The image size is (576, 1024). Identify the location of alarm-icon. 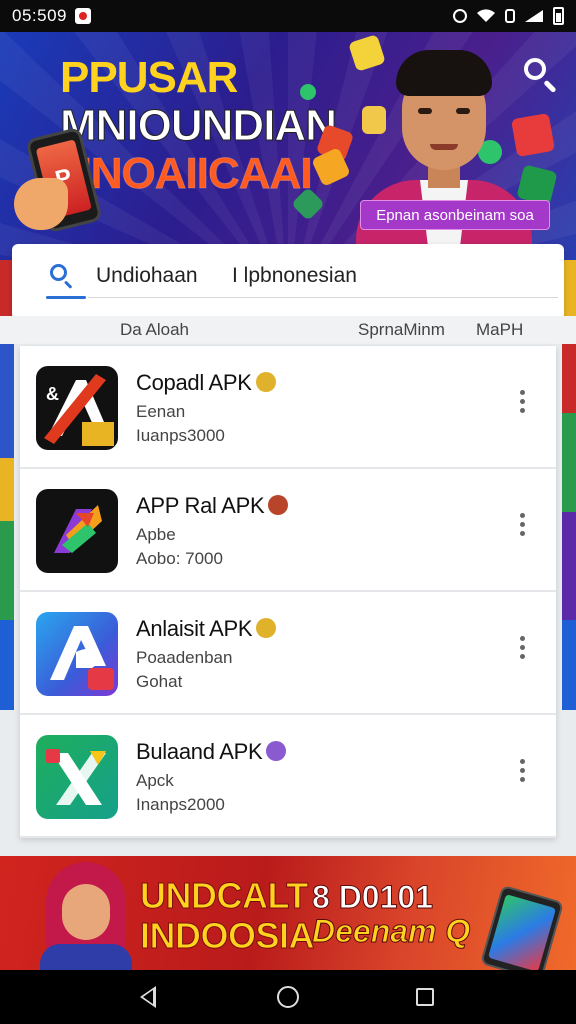
(460, 16).